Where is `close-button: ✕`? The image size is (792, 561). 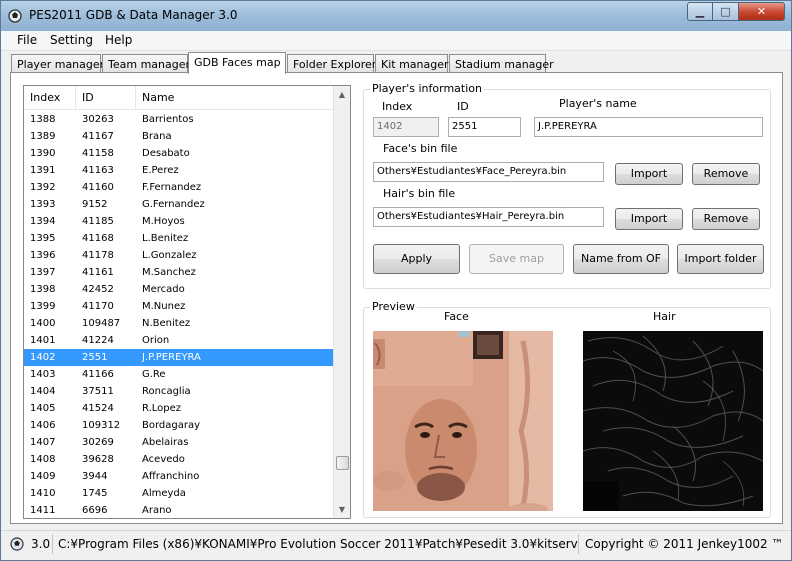 close-button: ✕ is located at coordinates (762, 11).